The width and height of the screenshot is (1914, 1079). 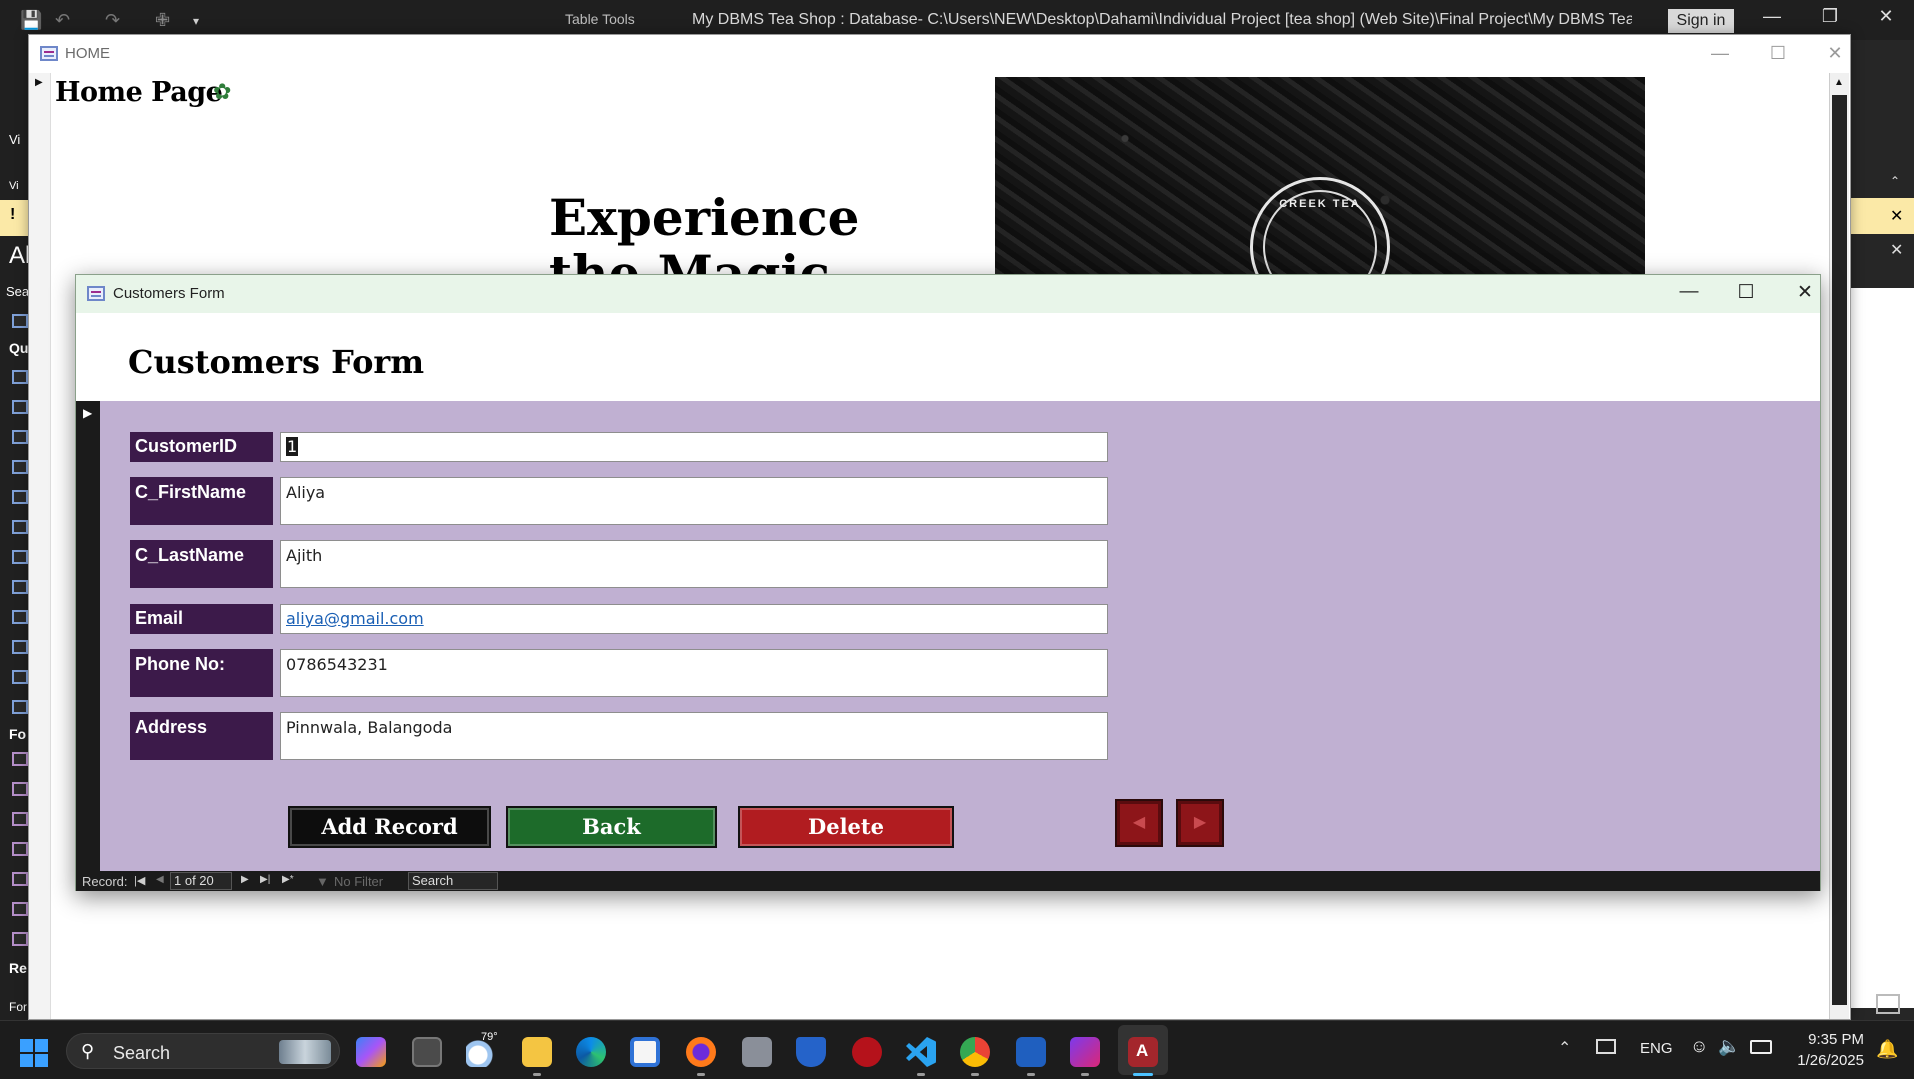 What do you see at coordinates (867, 1052) in the screenshot?
I see `antivirus-icon` at bounding box center [867, 1052].